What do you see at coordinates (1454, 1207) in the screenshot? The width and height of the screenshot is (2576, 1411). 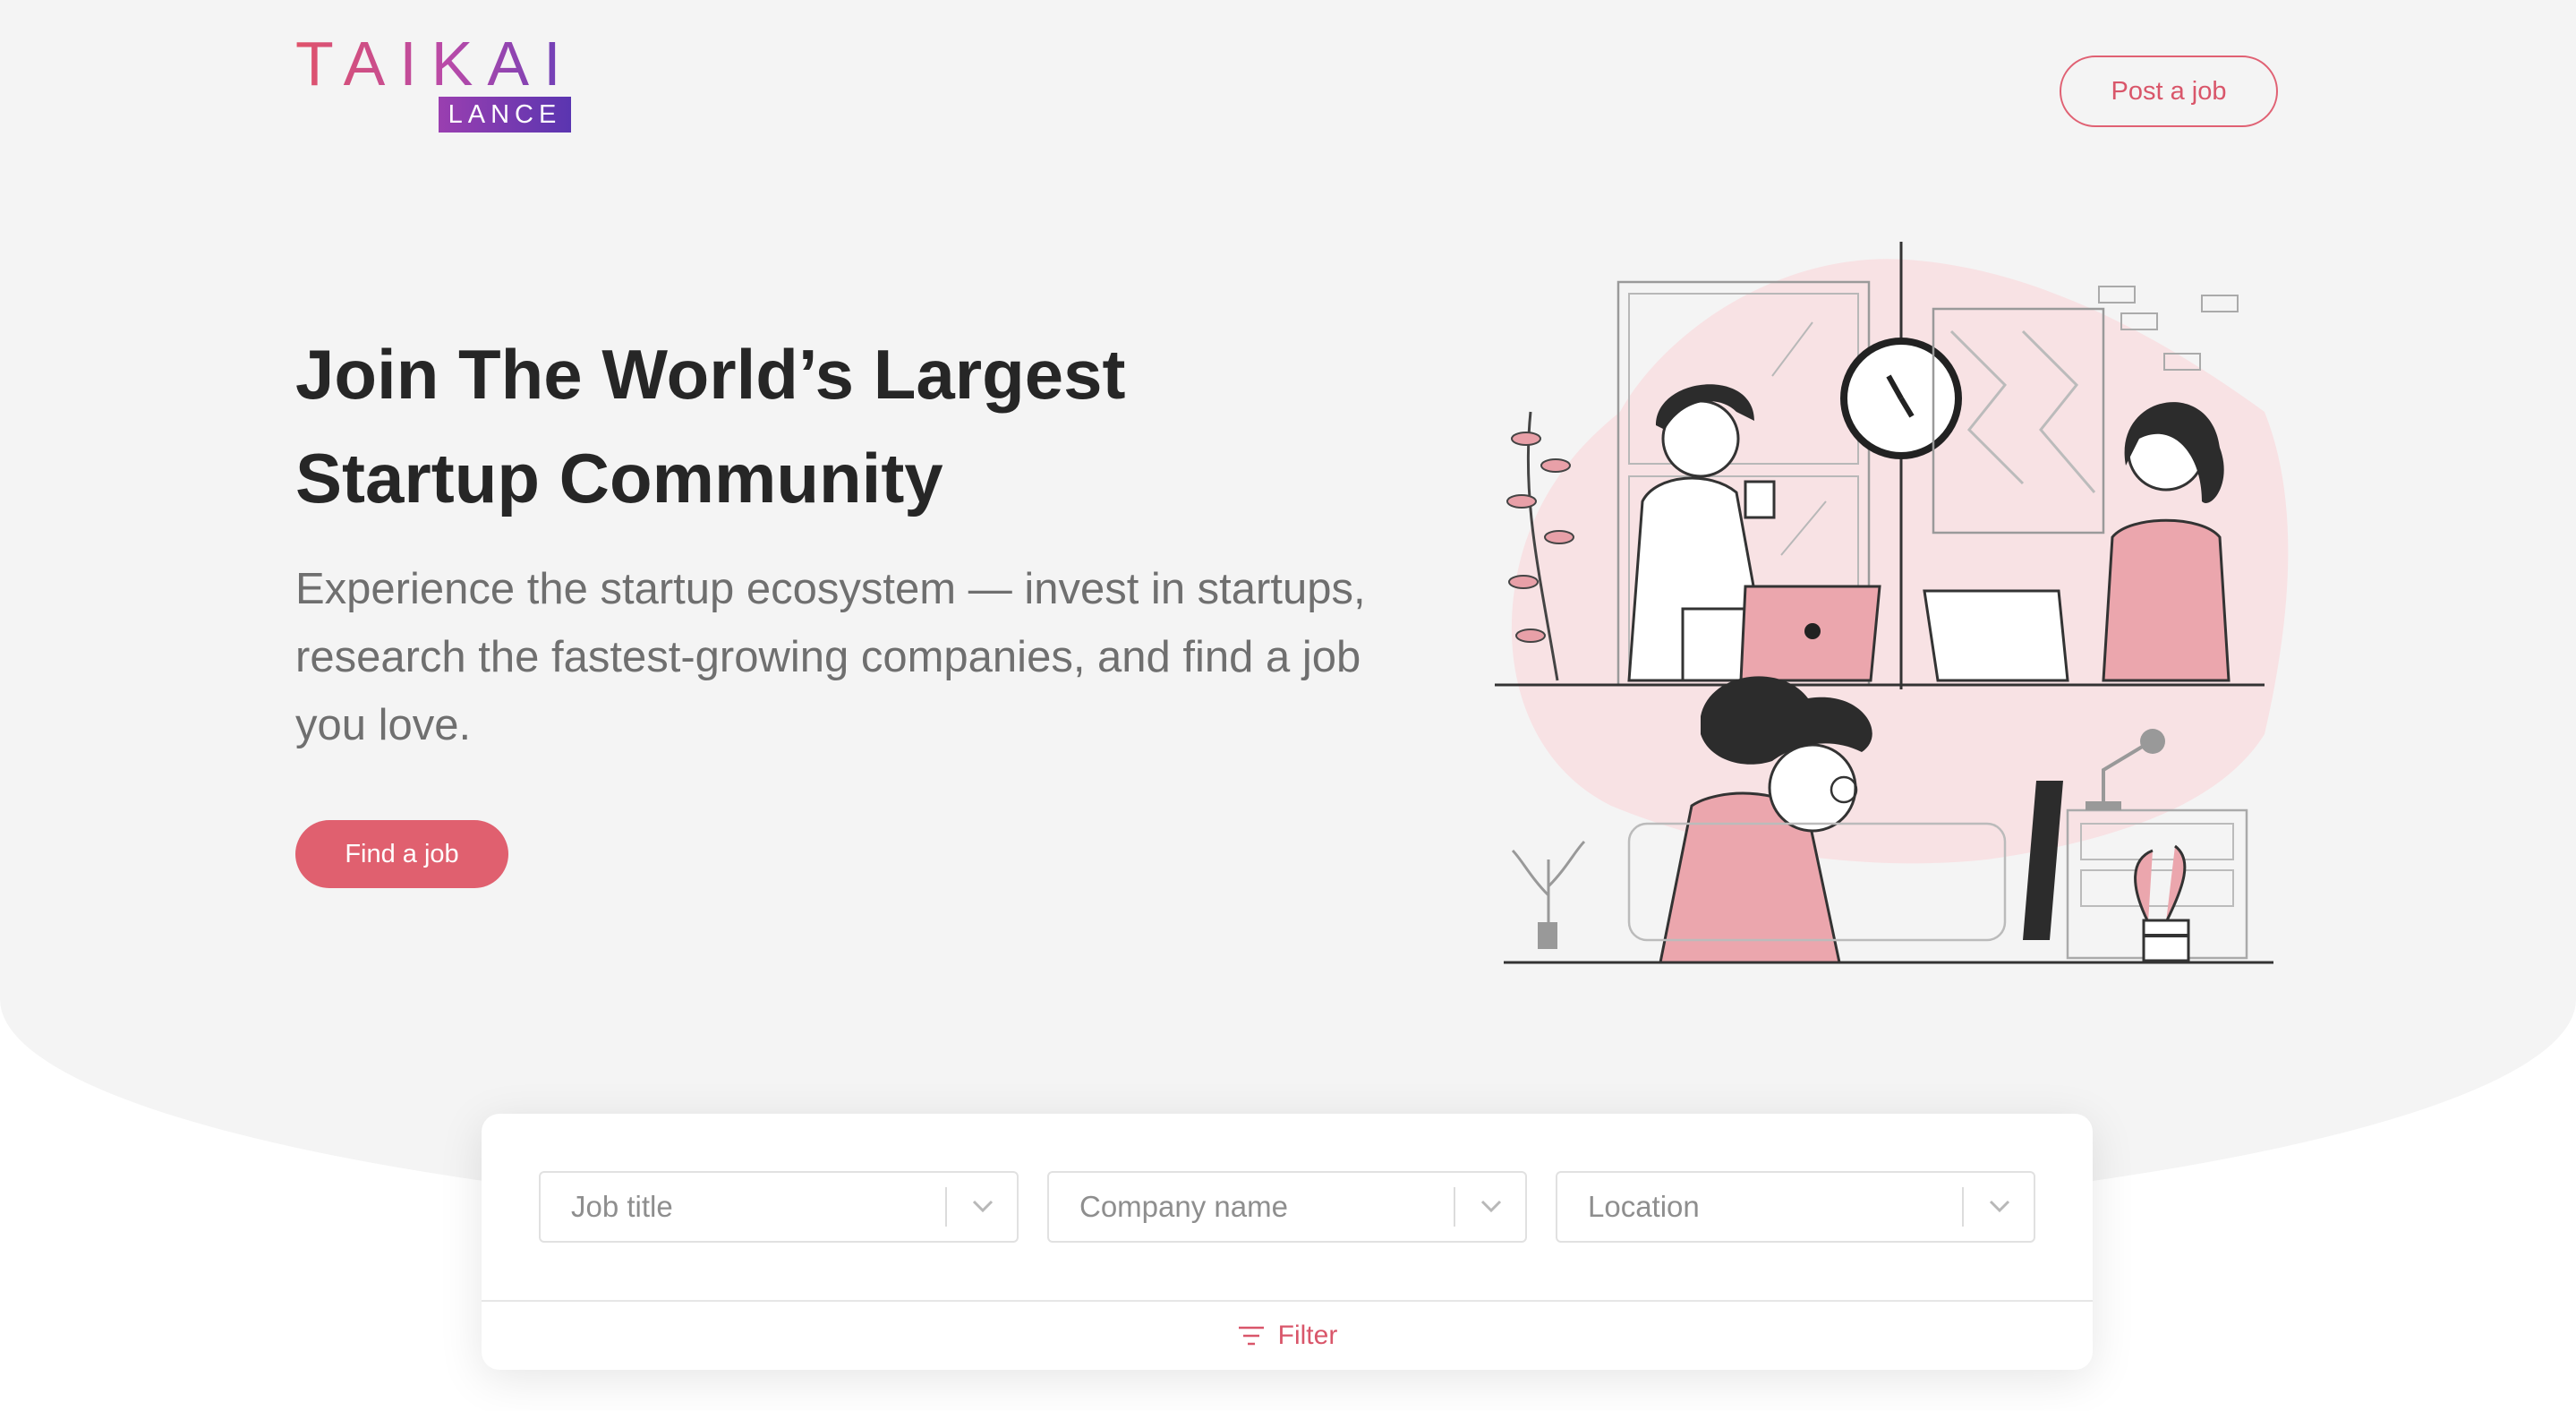 I see `company-name-separator` at bounding box center [1454, 1207].